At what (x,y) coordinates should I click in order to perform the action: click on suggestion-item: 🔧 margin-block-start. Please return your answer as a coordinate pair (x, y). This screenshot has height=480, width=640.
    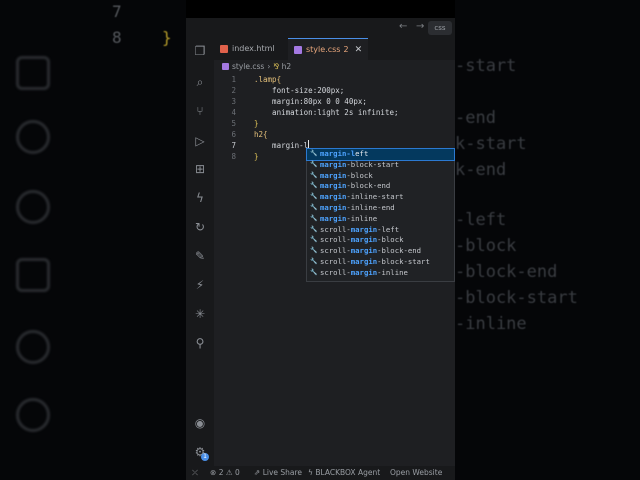
    Looking at the image, I should click on (380, 165).